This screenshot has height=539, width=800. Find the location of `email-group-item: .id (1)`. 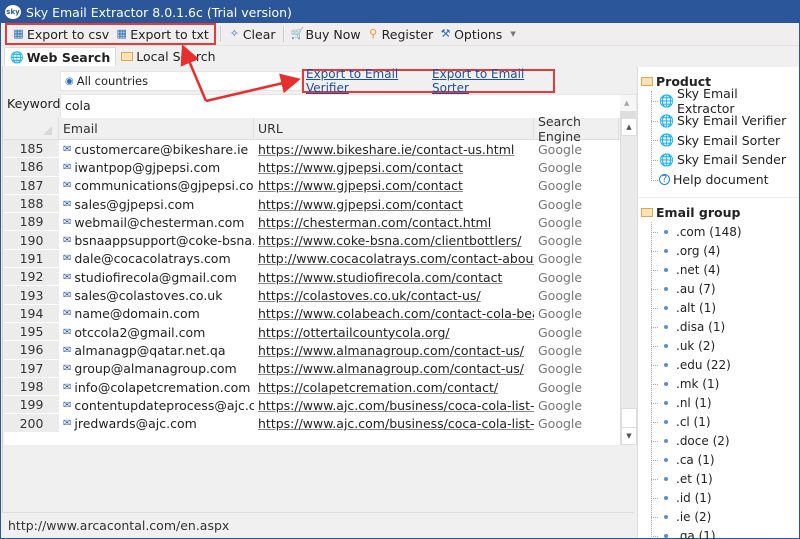

email-group-item: .id (1) is located at coordinates (725, 497).